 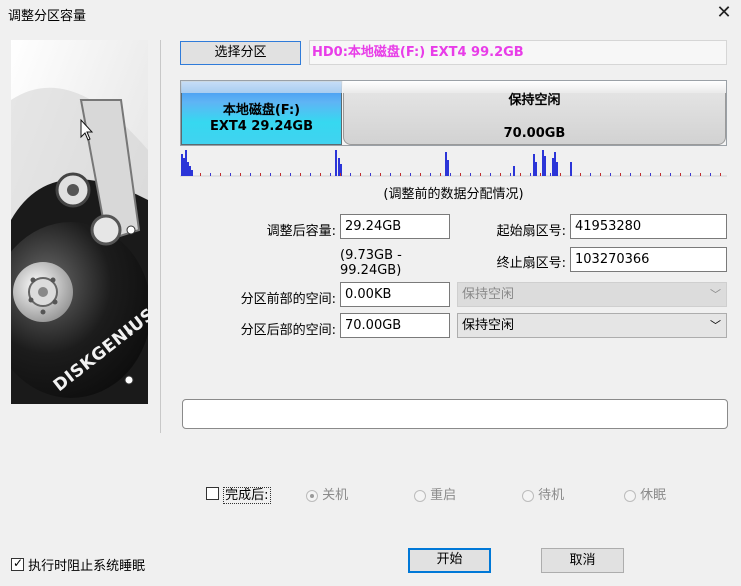 What do you see at coordinates (645, 493) in the screenshot?
I see `radio-hibernate: 休眠` at bounding box center [645, 493].